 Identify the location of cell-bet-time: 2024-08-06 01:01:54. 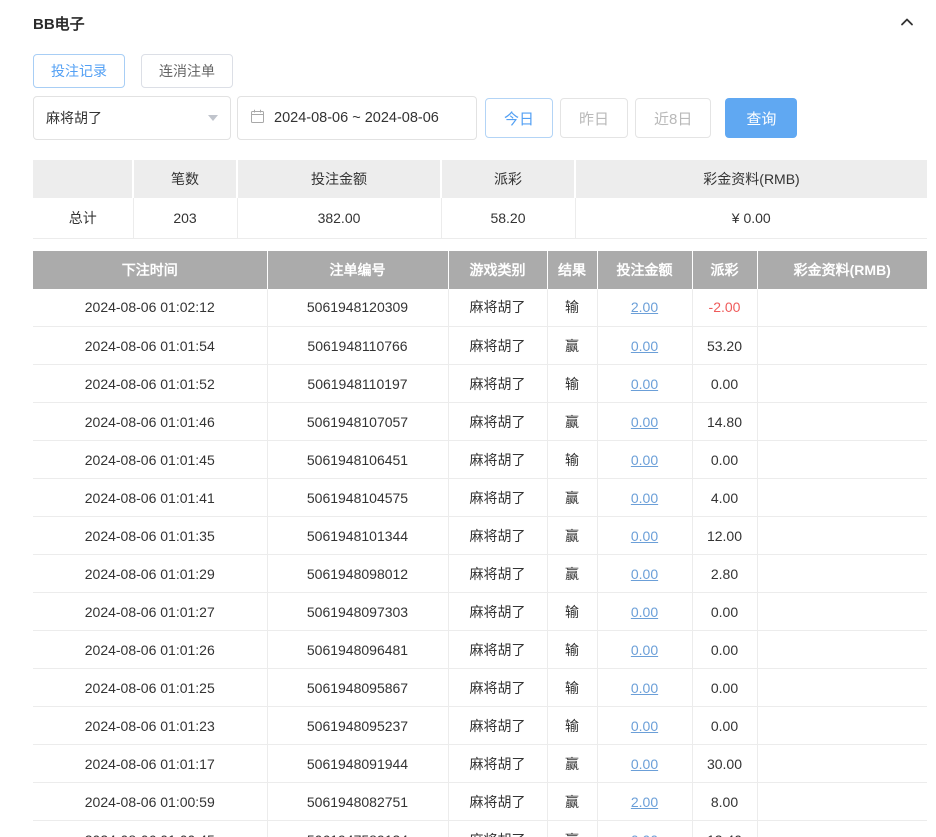
(150, 345).